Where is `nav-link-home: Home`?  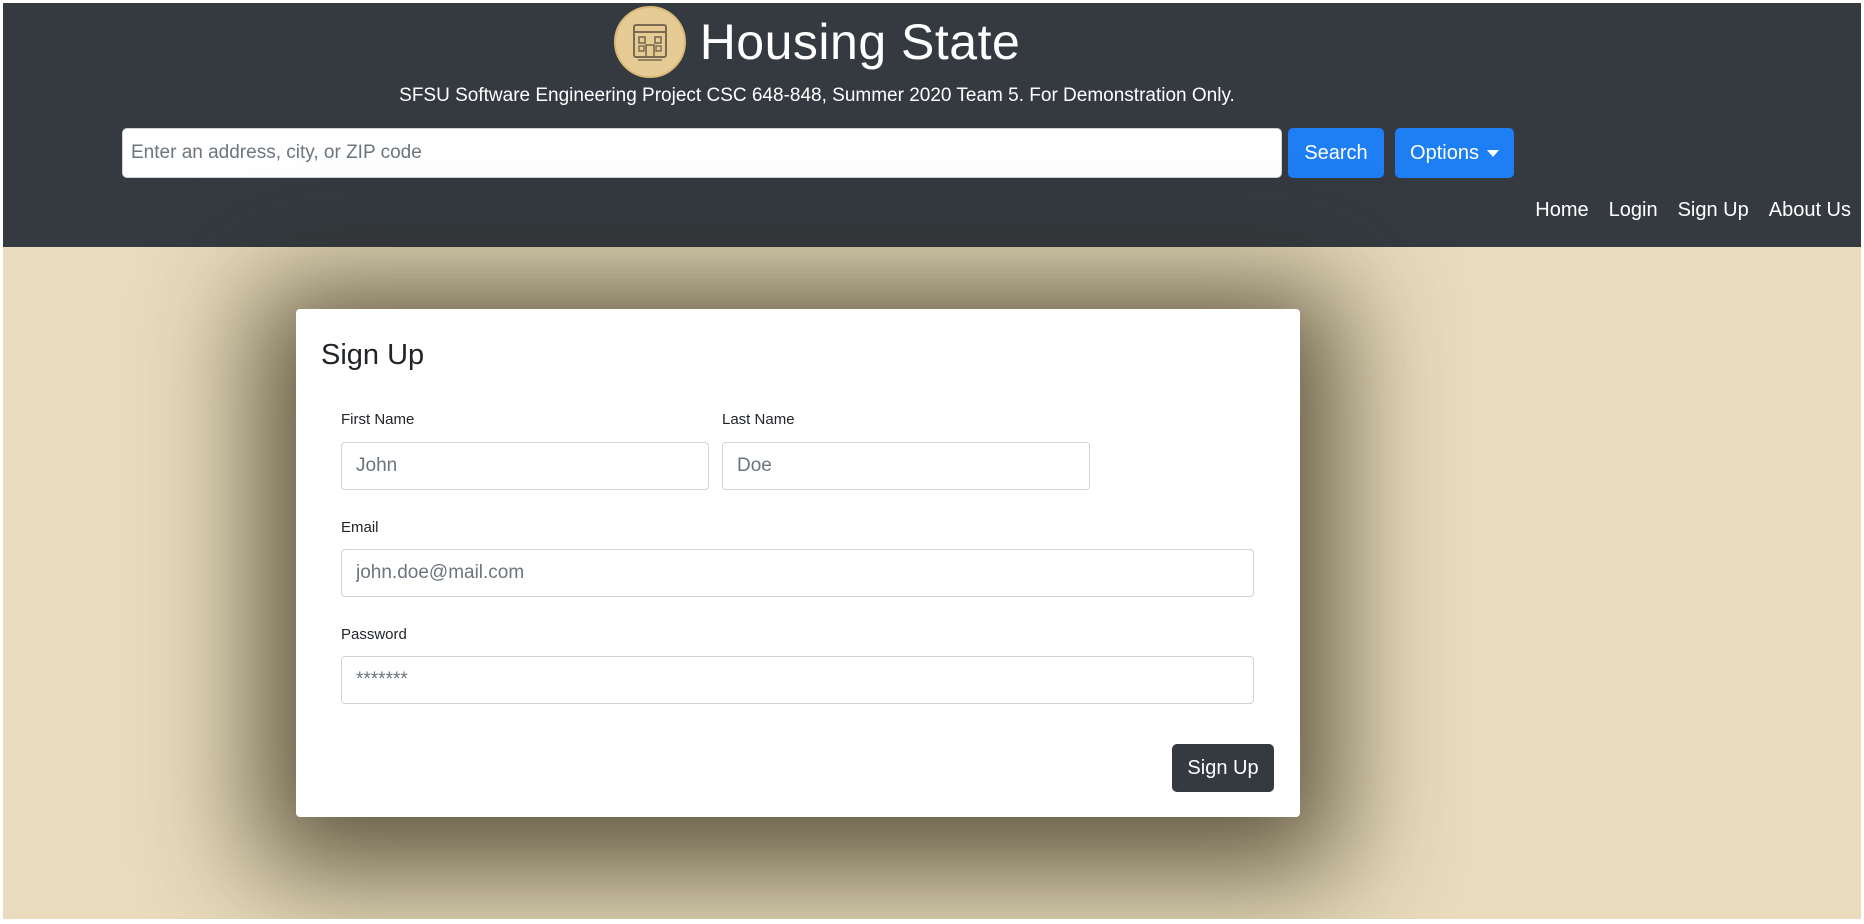 nav-link-home: Home is located at coordinates (1561, 210).